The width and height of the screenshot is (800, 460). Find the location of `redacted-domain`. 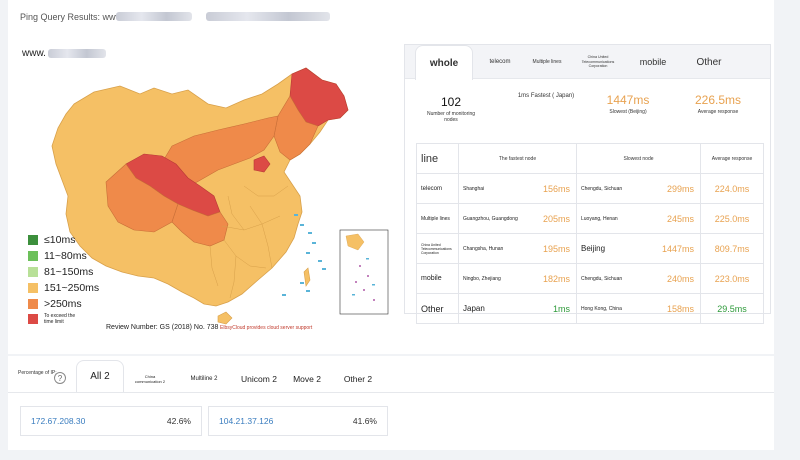

redacted-domain is located at coordinates (154, 16).